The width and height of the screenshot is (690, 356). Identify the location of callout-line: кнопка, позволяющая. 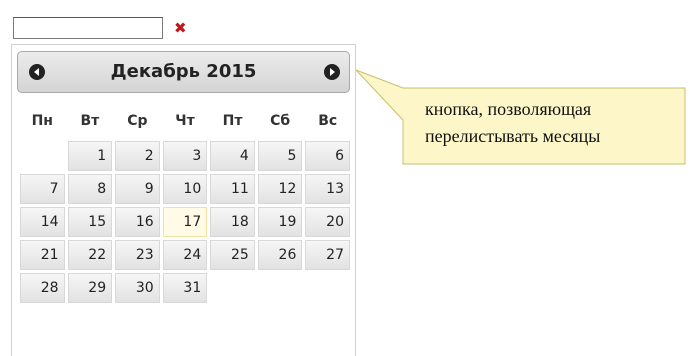
(508, 109).